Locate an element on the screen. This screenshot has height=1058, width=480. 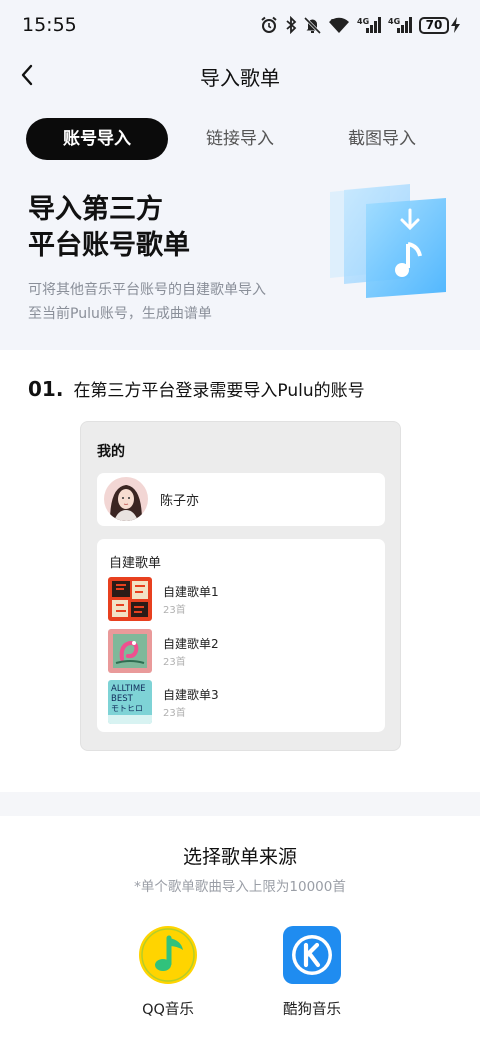
status-bar: 15:55 6 4G 4G 70 is located at coordinates (240, 25).